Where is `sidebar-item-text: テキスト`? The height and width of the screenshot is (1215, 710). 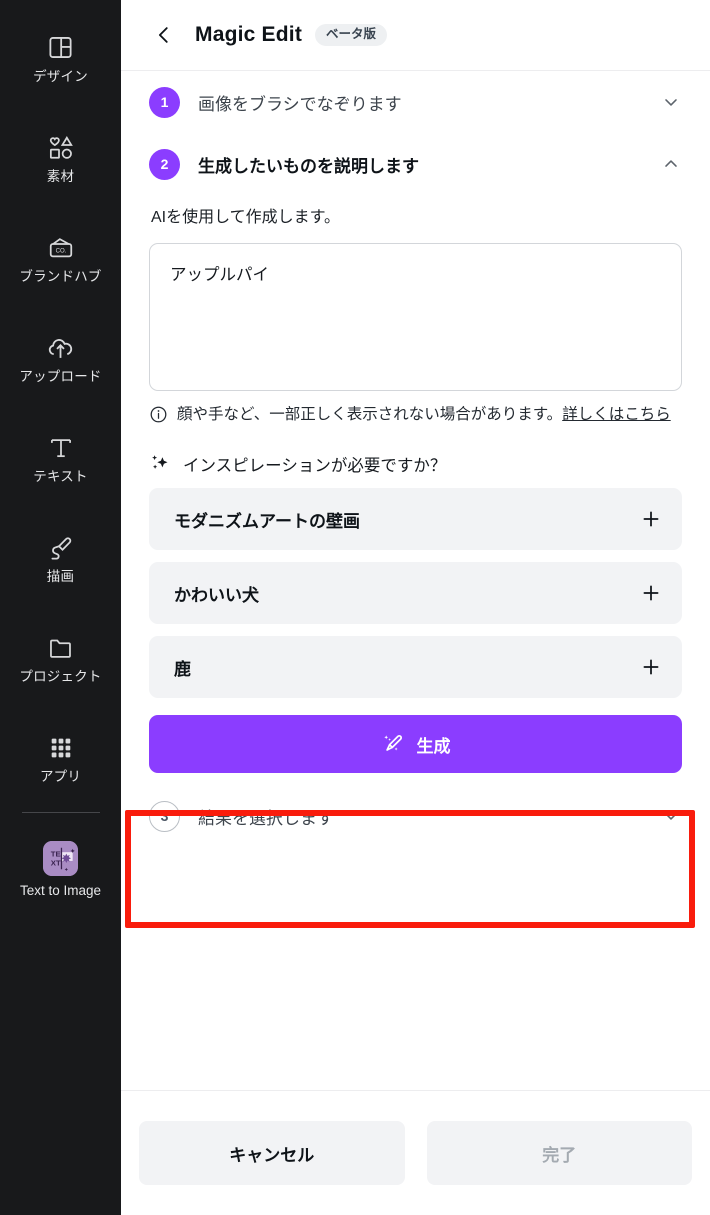 sidebar-item-text: テキスト is located at coordinates (60, 458).